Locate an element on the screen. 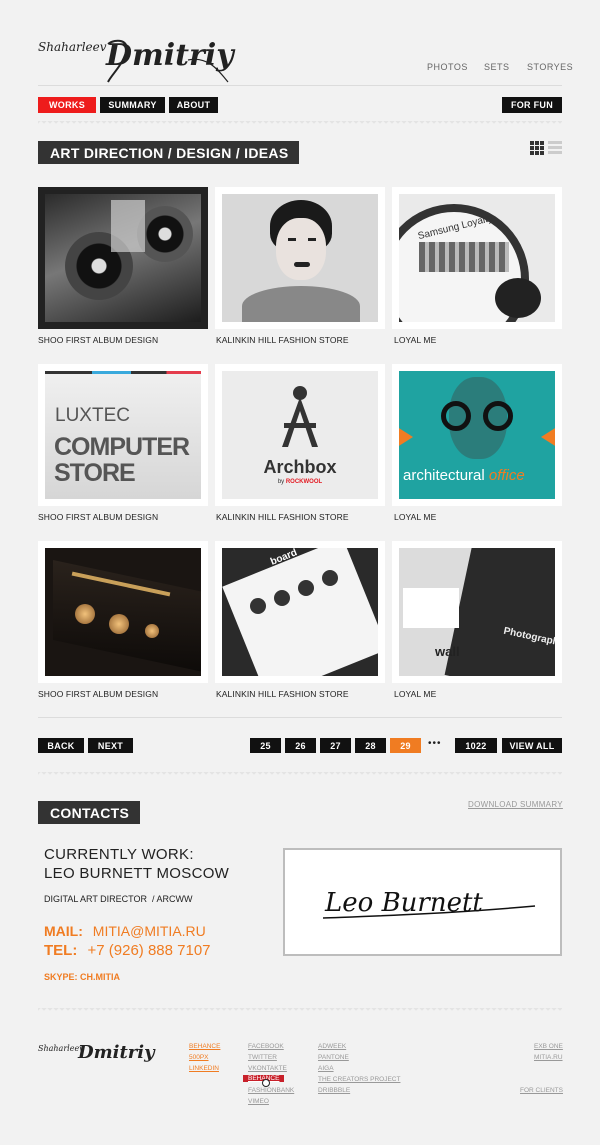 This screenshot has width=600, height=1145. pager-divider is located at coordinates (300, 717).